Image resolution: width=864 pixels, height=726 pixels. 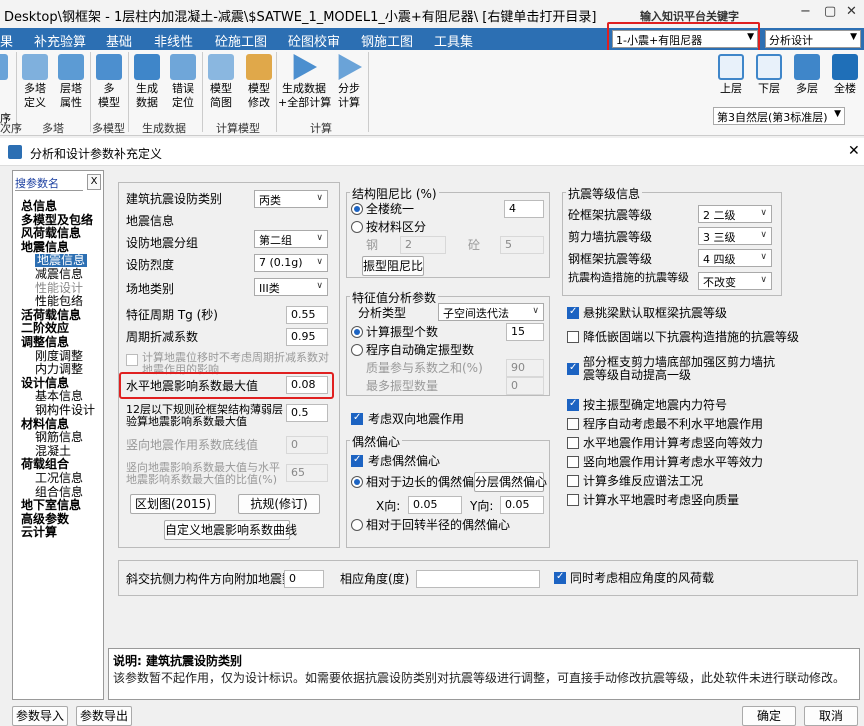 I want to click on tree-item: 减震信息, so click(x=59, y=274).